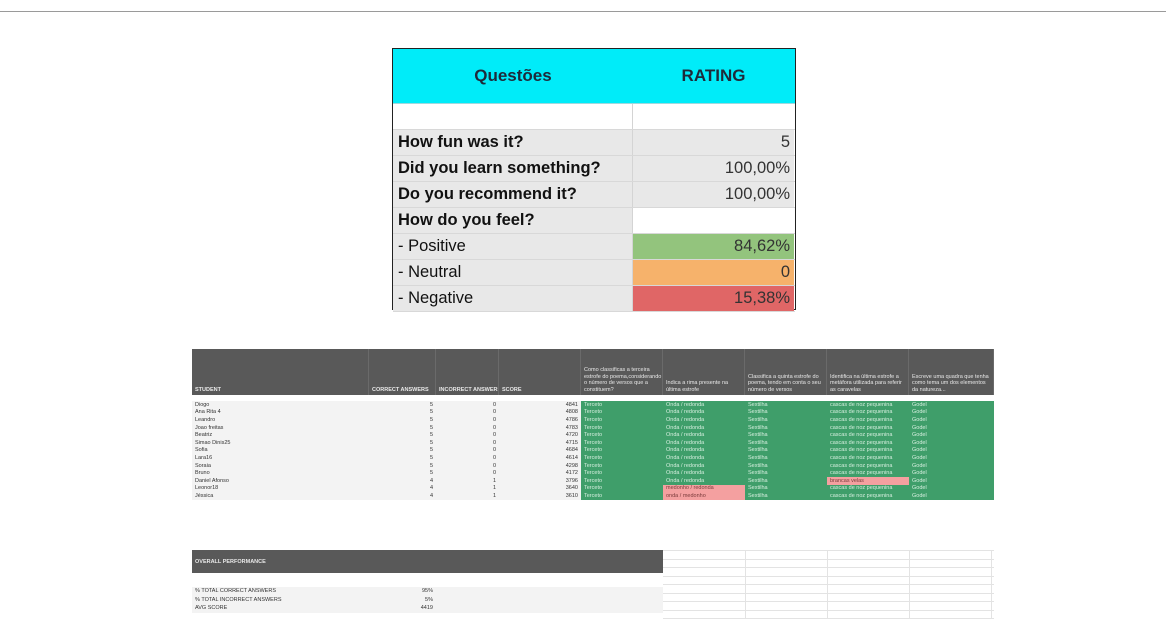 The image size is (1166, 638). What do you see at coordinates (280, 427) in the screenshot?
I see `student-name: Joao freitas` at bounding box center [280, 427].